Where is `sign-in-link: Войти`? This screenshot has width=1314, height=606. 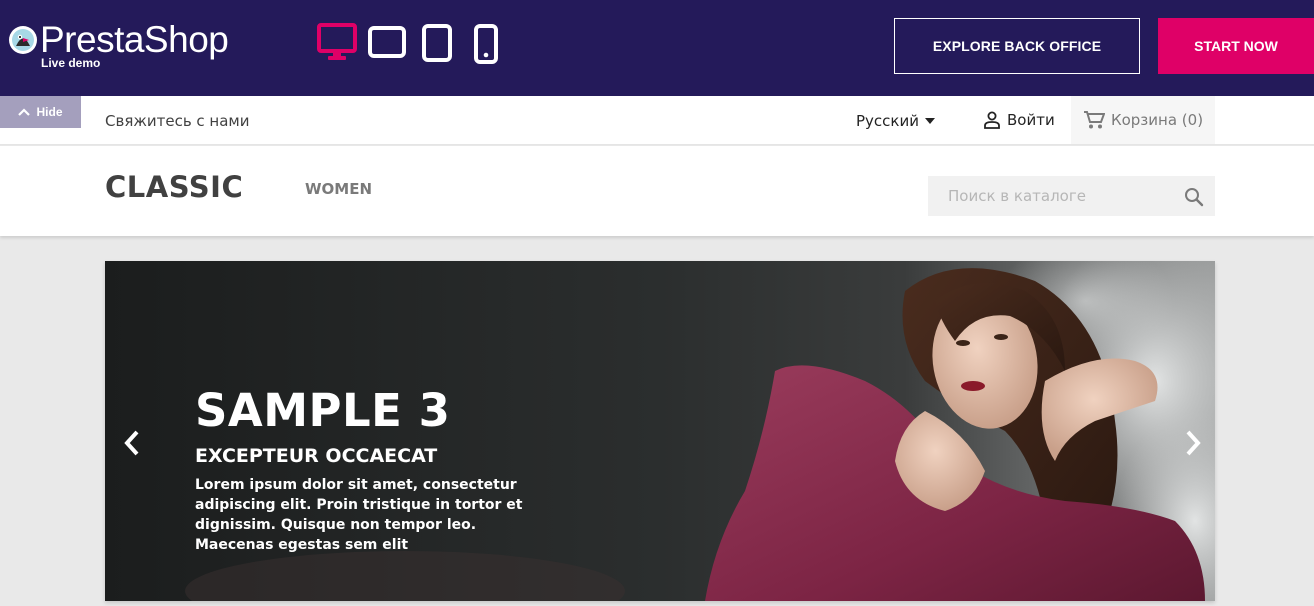 sign-in-link: Войти is located at coordinates (1019, 120).